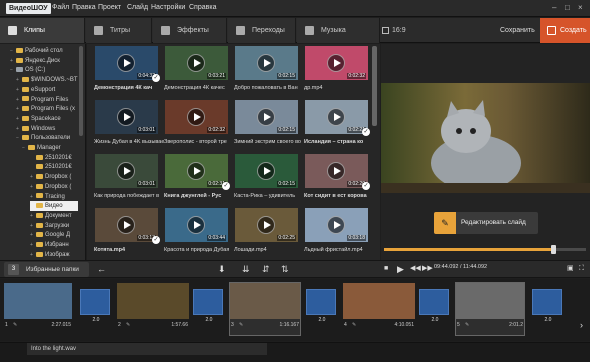 The height and width of the screenshot is (362, 590). What do you see at coordinates (153, 309) in the screenshot?
I see `timeline-slide: 2 ✎ 1:57.66` at bounding box center [153, 309].